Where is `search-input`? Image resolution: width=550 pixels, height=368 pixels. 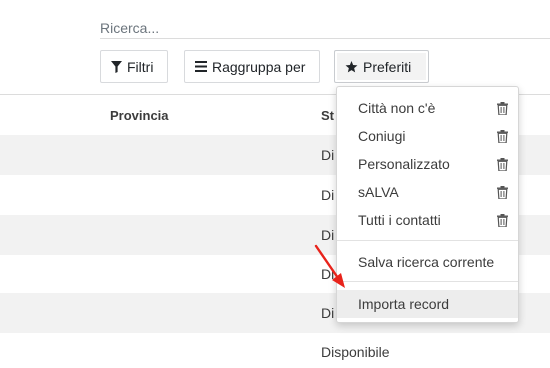
search-input is located at coordinates (325, 28).